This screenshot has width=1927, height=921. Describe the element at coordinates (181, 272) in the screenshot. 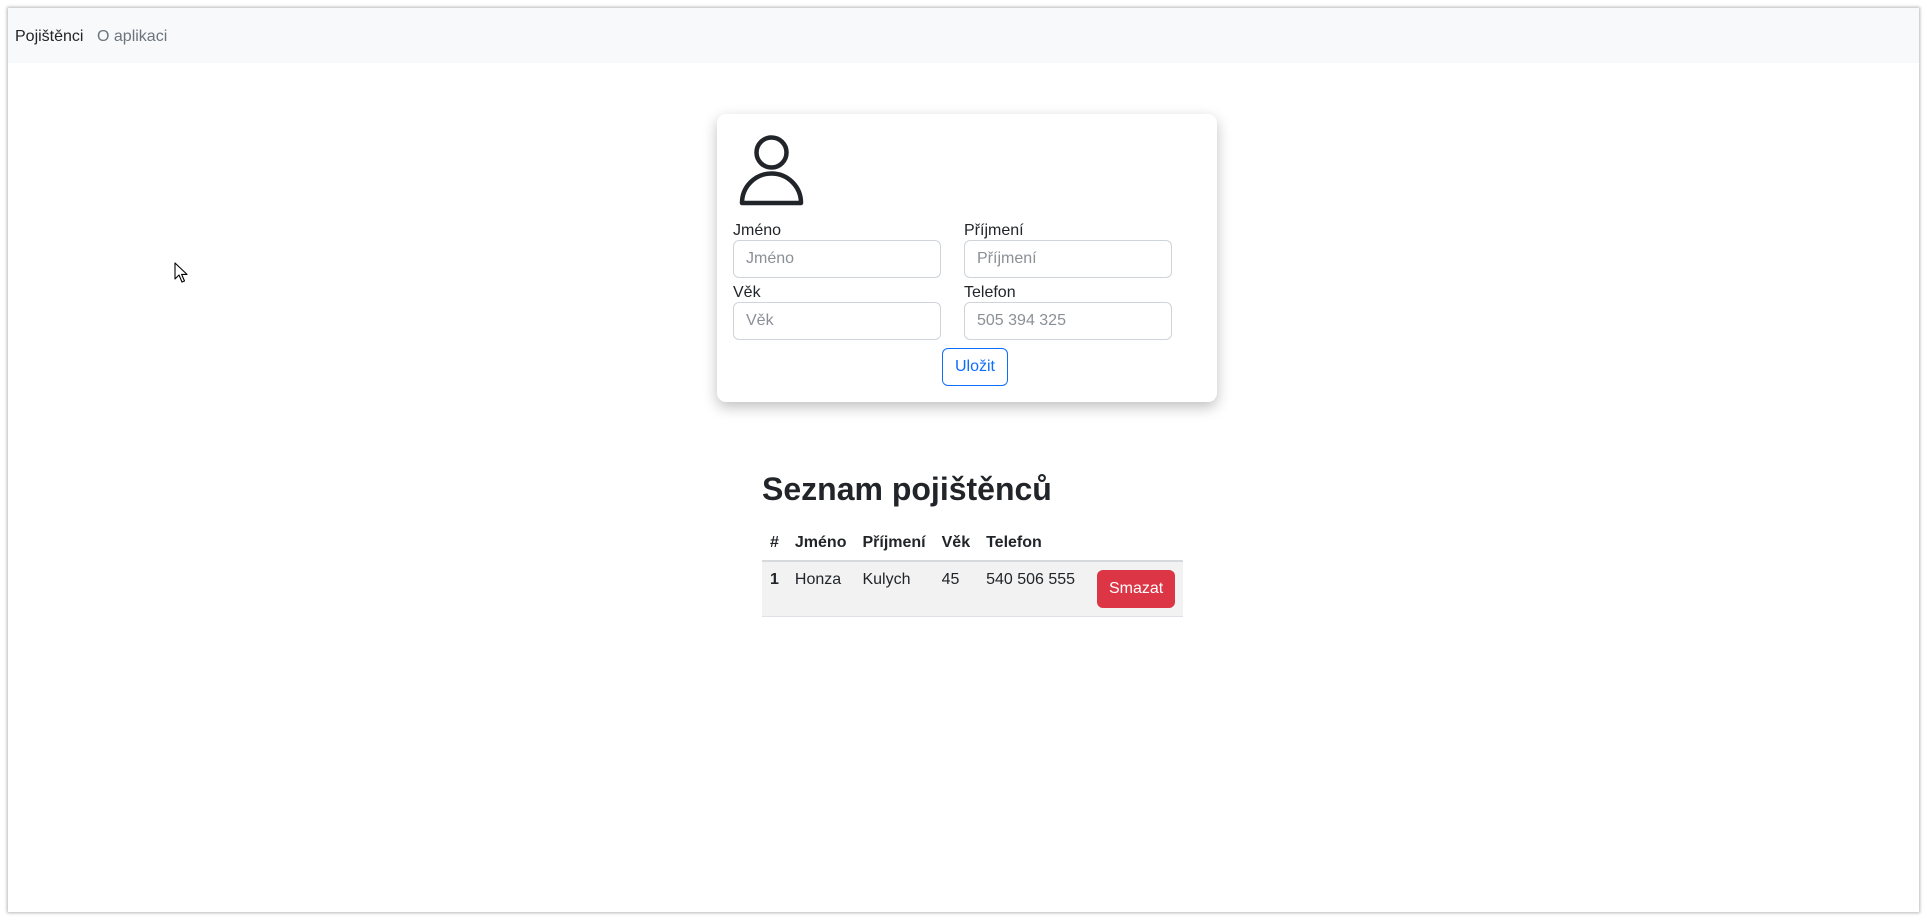

I see `mouse-cursor-icon` at that location.